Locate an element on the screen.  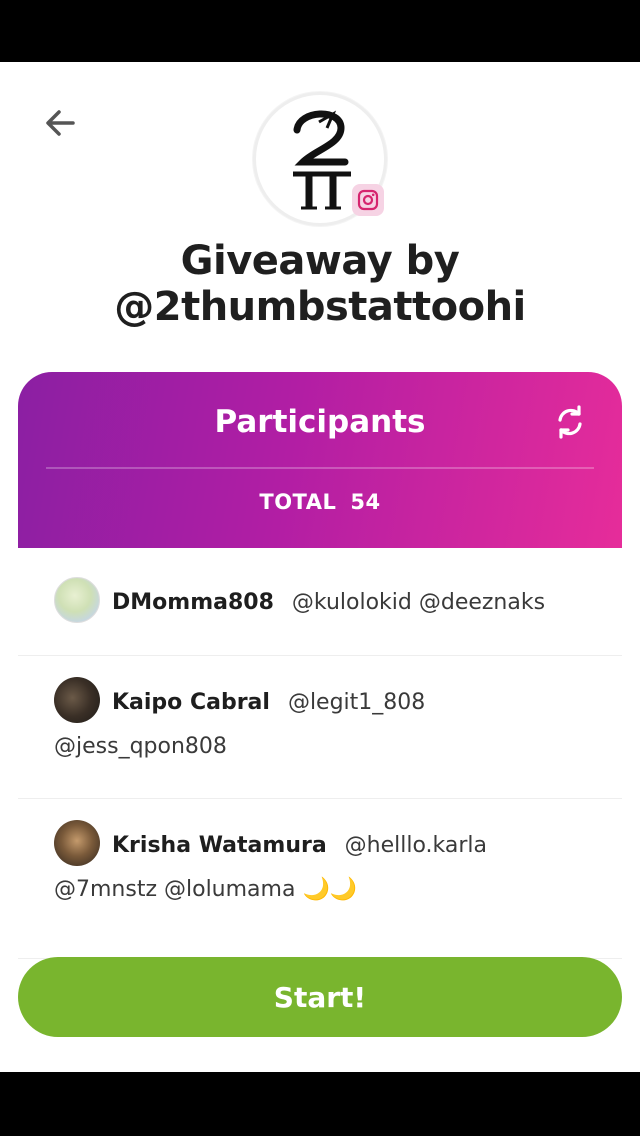
instagram-icon is located at coordinates (368, 200).